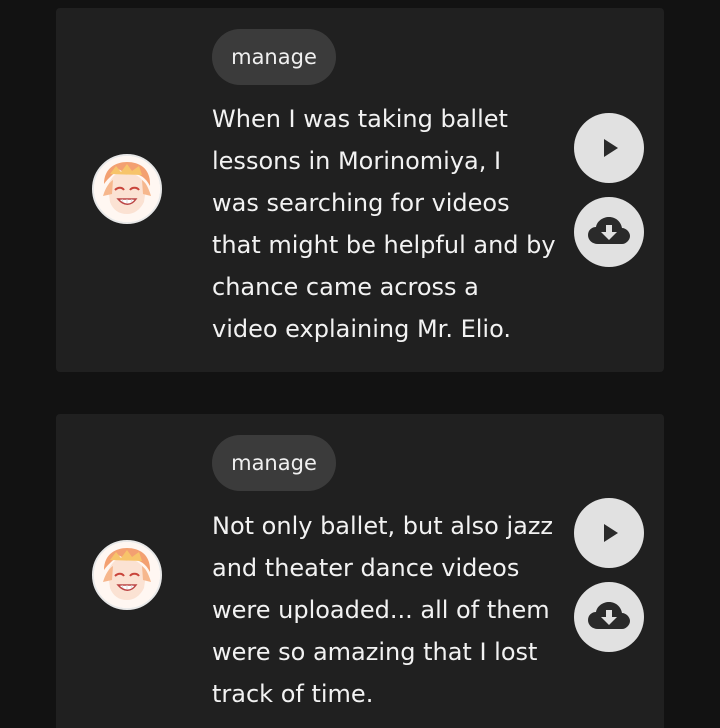 This screenshot has width=720, height=728. Describe the element at coordinates (345, 287) in the screenshot. I see `message-text-line: chance came across a` at that location.